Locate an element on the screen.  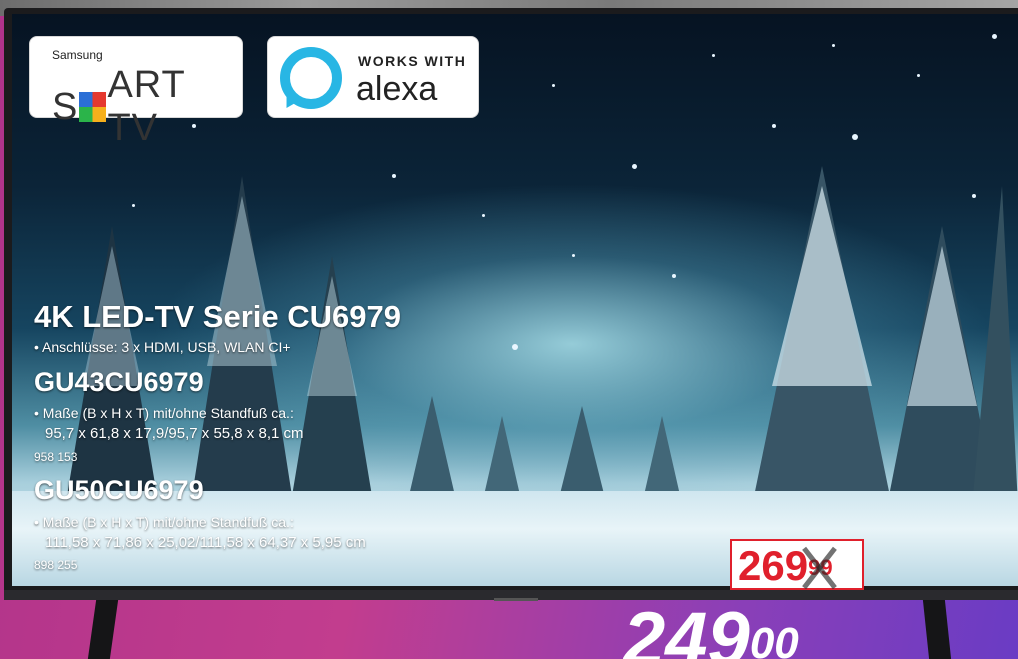
old-price-tag: 26999 is located at coordinates (797, 564).